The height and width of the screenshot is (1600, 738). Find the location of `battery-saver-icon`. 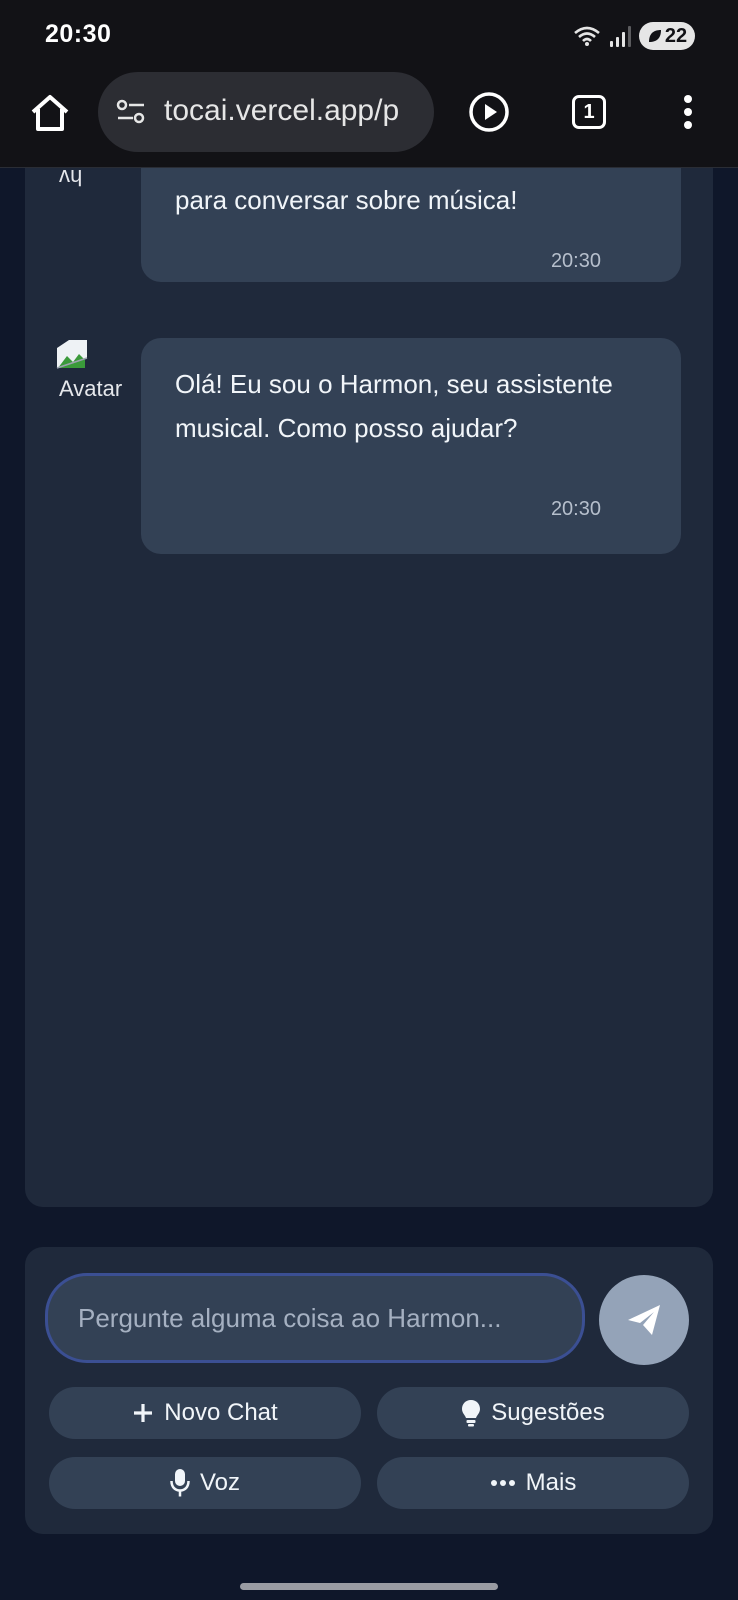

battery-saver-icon is located at coordinates (654, 36).